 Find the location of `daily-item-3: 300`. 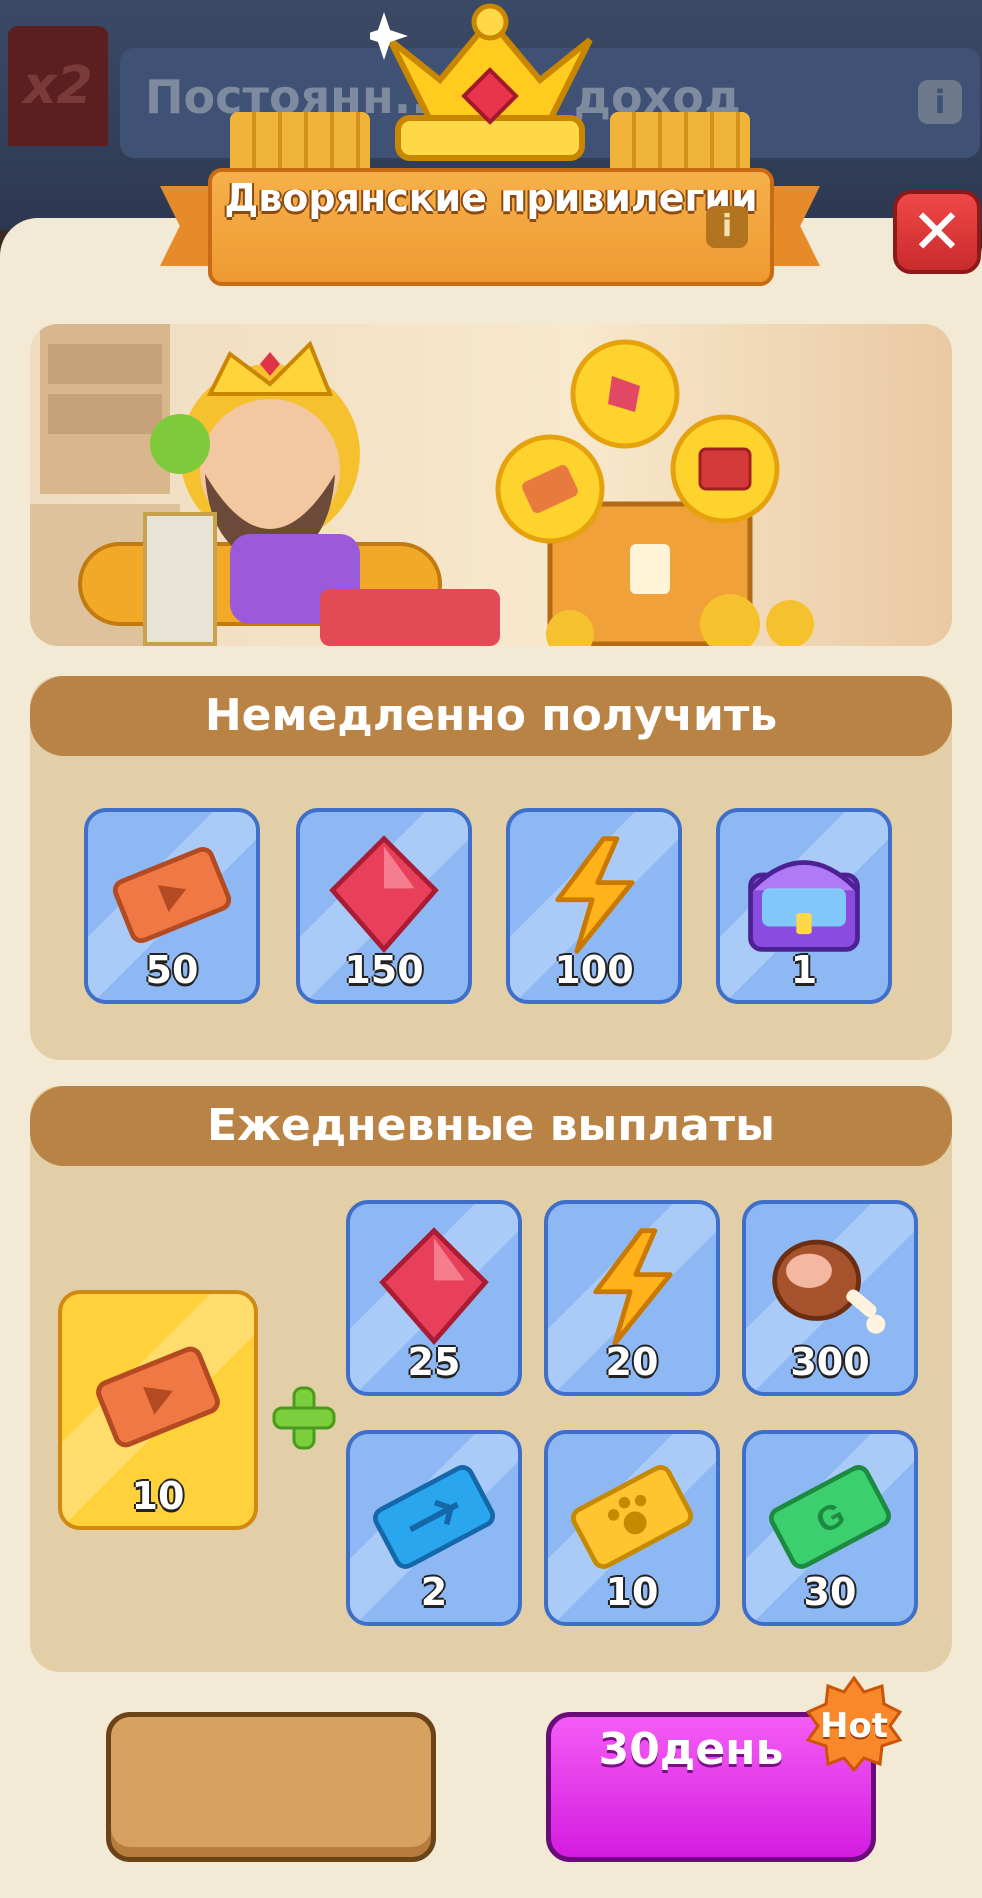

daily-item-3: 300 is located at coordinates (830, 1298).